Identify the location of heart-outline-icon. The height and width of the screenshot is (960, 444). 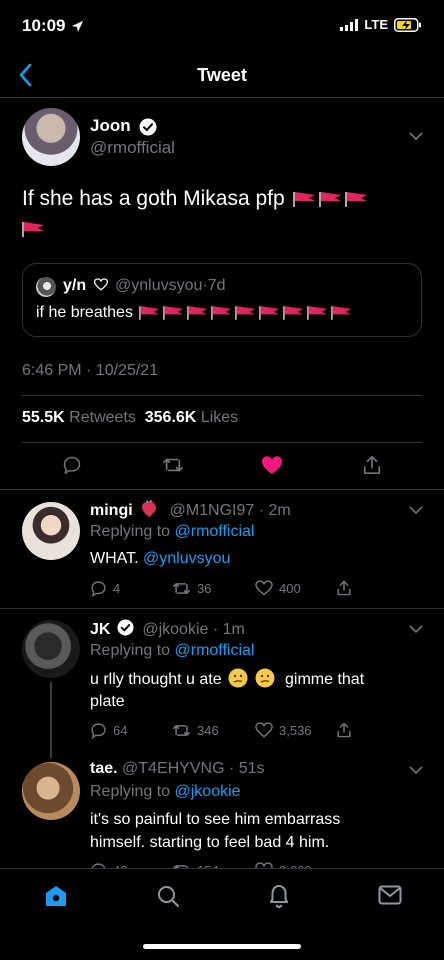
(264, 588).